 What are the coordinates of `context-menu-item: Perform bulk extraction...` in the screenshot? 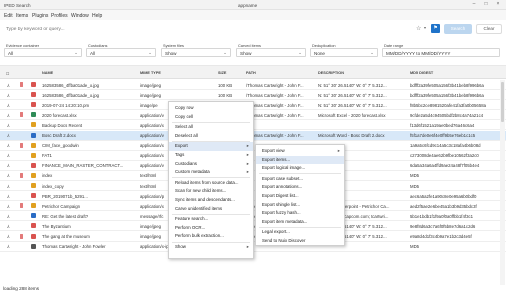 It's located at (211, 236).